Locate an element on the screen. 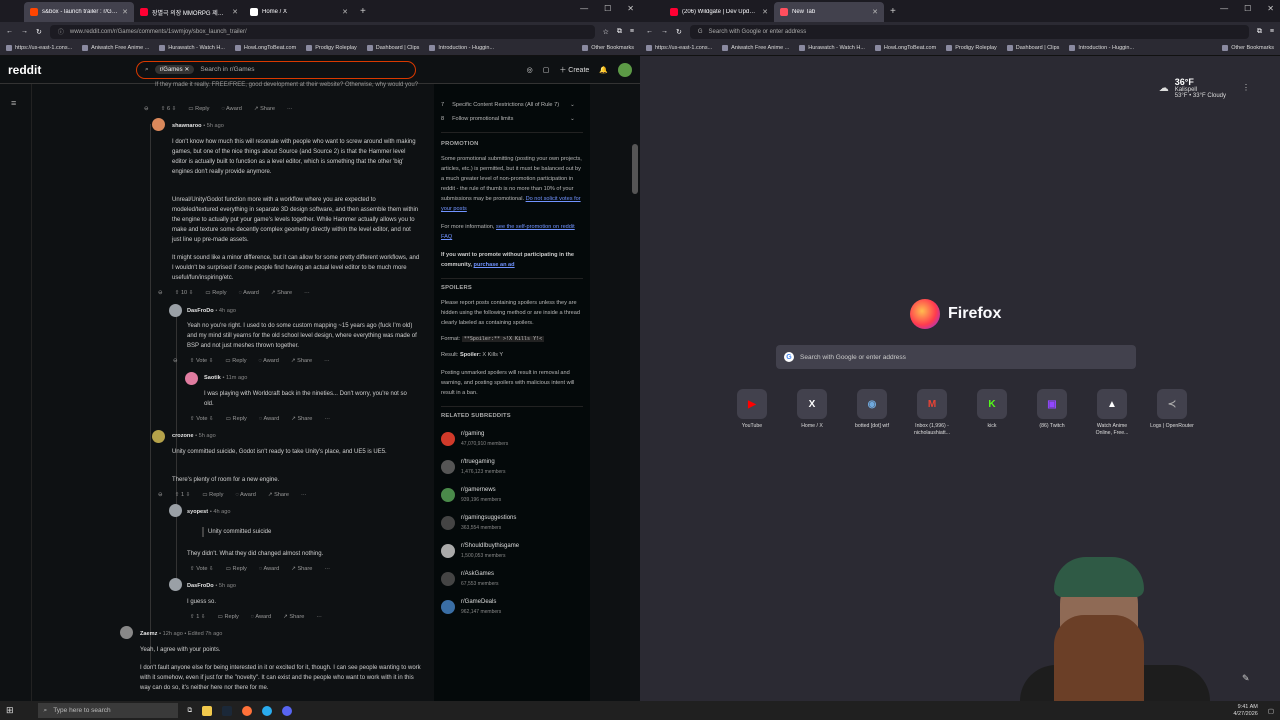  username: shawnaroo is located at coordinates (187, 126).